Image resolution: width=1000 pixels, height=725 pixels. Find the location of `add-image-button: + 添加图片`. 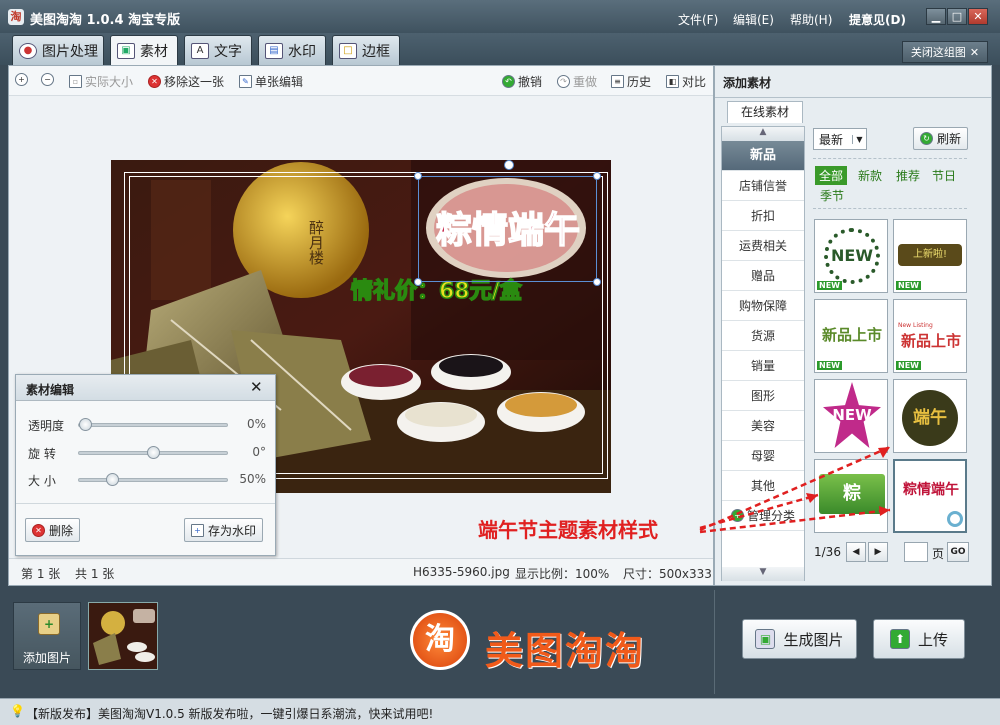

add-image-button: + 添加图片 is located at coordinates (47, 636).